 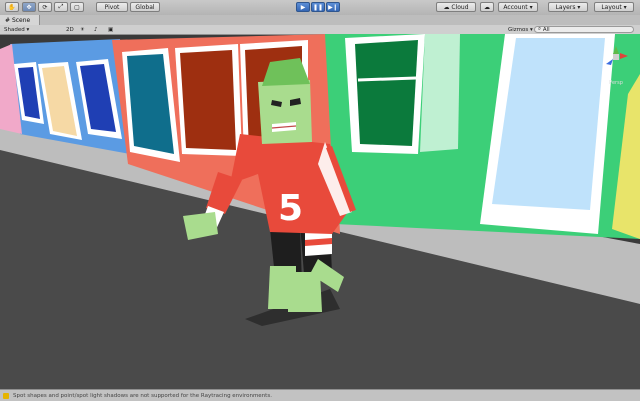 I want to click on character-head, so click(x=285, y=112).